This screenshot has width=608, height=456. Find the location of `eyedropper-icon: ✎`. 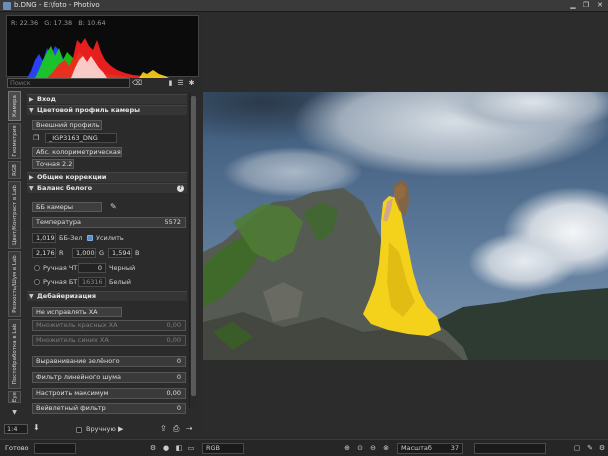

eyedropper-icon: ✎ is located at coordinates (113, 207).